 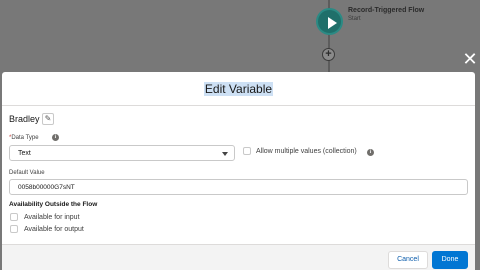 I want to click on close-icon: ✕, so click(x=470, y=59).